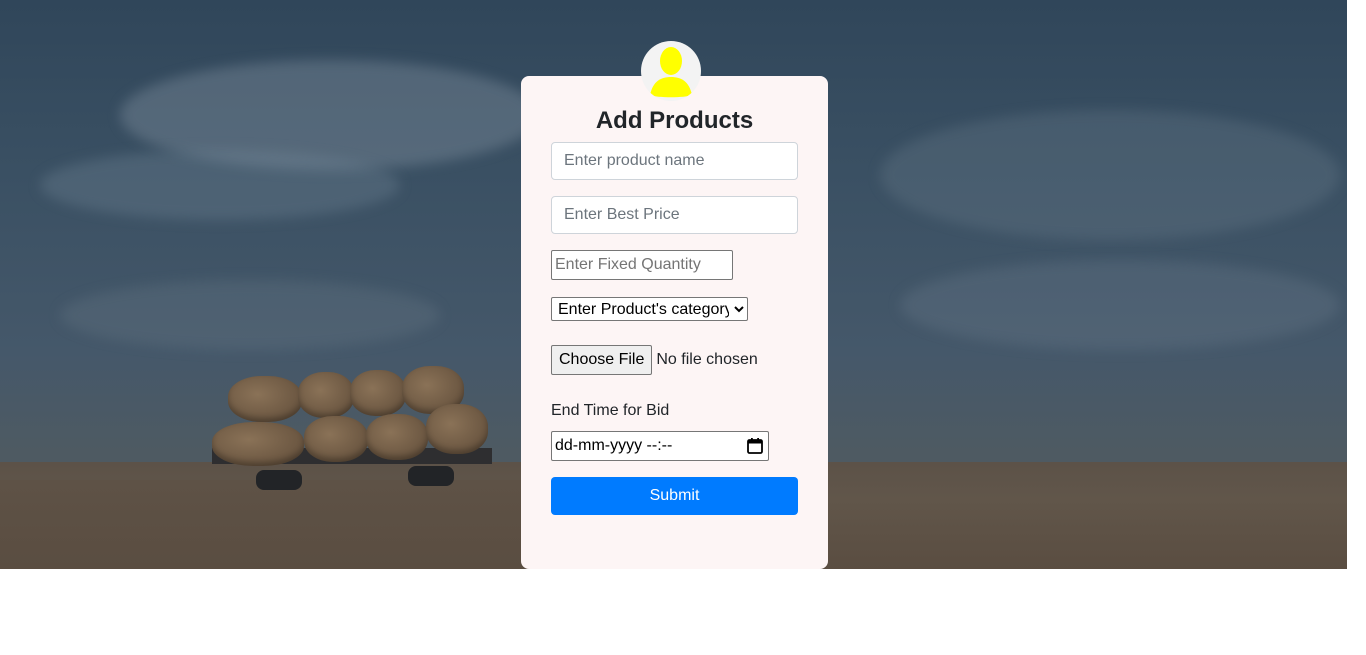 This screenshot has height=655, width=1366. I want to click on form-title: Add Products, so click(674, 120).